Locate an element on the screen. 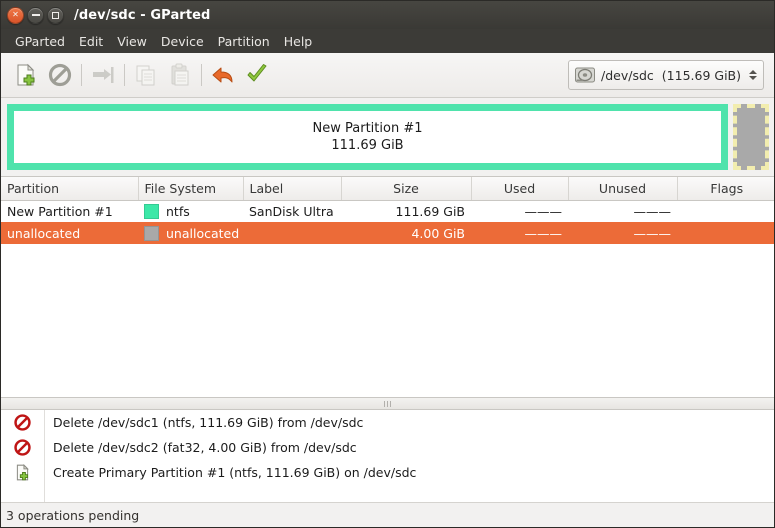 The image size is (775, 528). menu-bar: GParted Edit View Device Partition Help is located at coordinates (387, 41).